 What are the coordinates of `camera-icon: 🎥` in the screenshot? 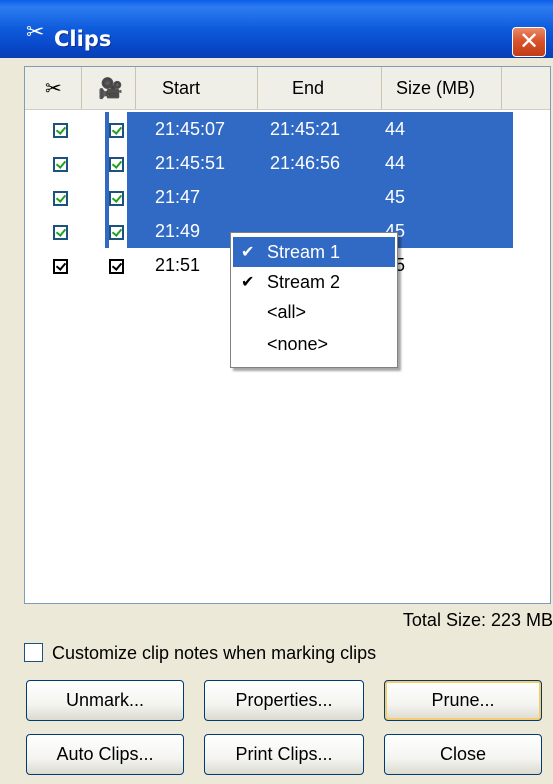 It's located at (110, 88).